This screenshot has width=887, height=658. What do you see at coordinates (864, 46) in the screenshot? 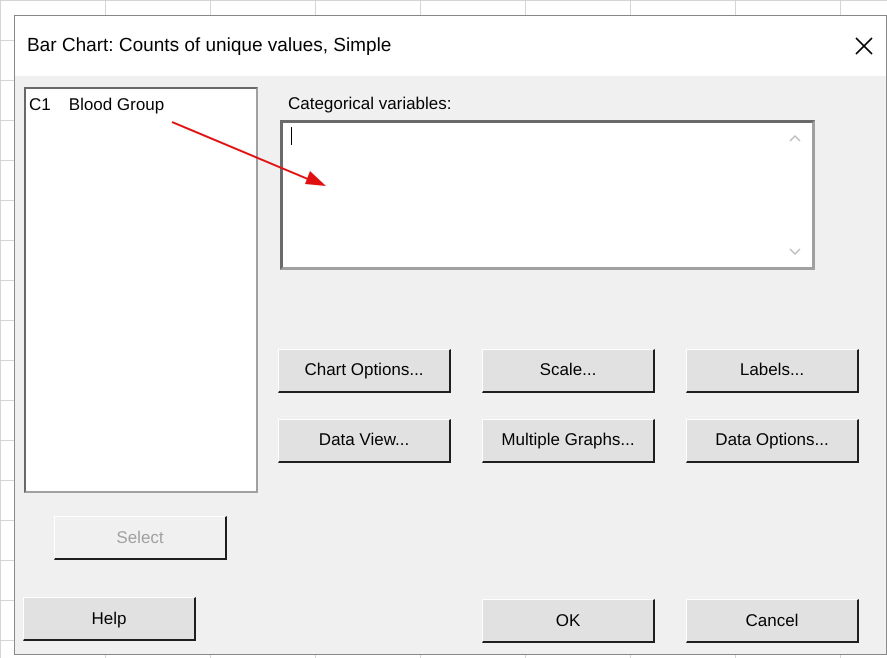
I see `close-icon` at bounding box center [864, 46].